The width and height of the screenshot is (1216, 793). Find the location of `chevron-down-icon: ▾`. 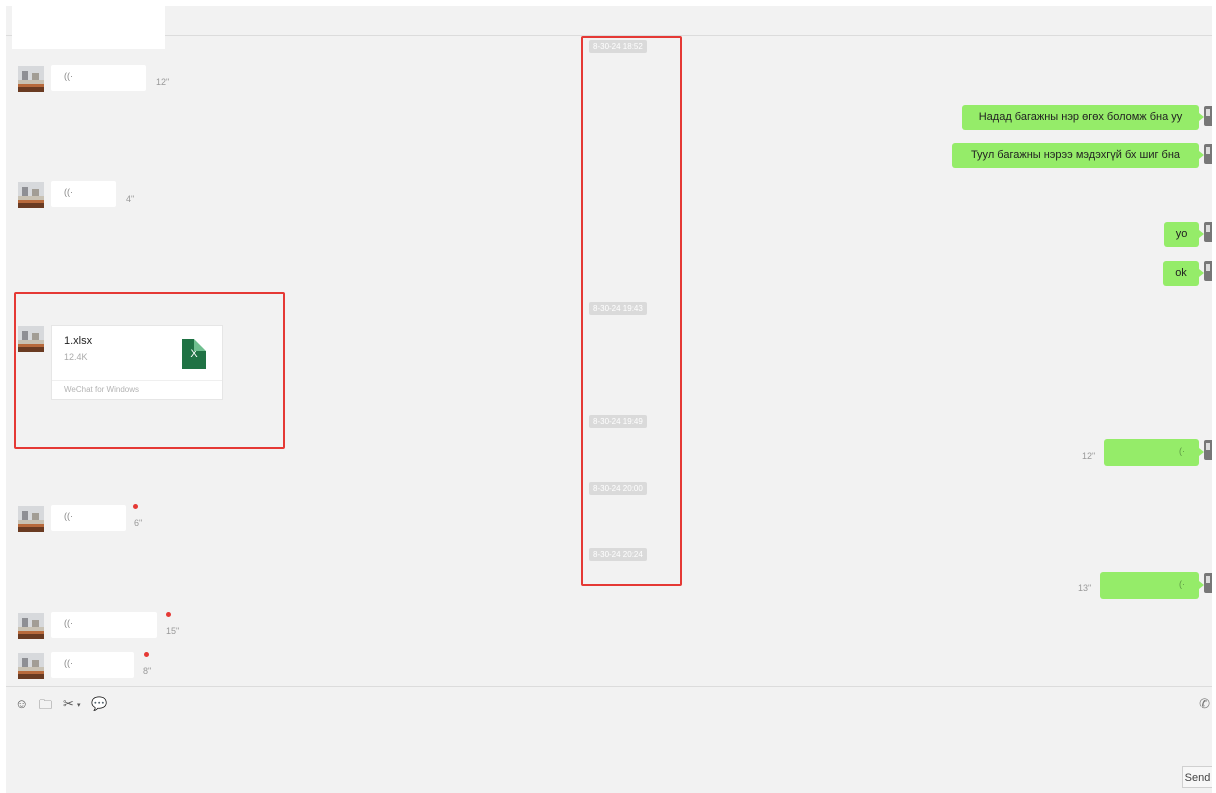

chevron-down-icon: ▾ is located at coordinates (79, 705).